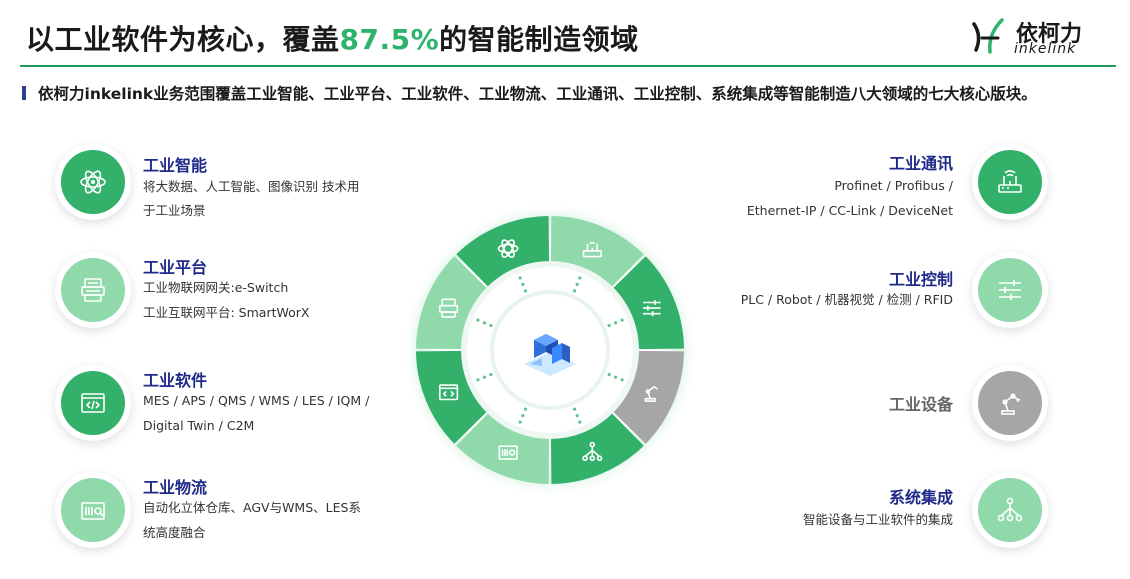  What do you see at coordinates (539, 39) in the screenshot?
I see `title-suffix: 的智能制造领域` at bounding box center [539, 39].